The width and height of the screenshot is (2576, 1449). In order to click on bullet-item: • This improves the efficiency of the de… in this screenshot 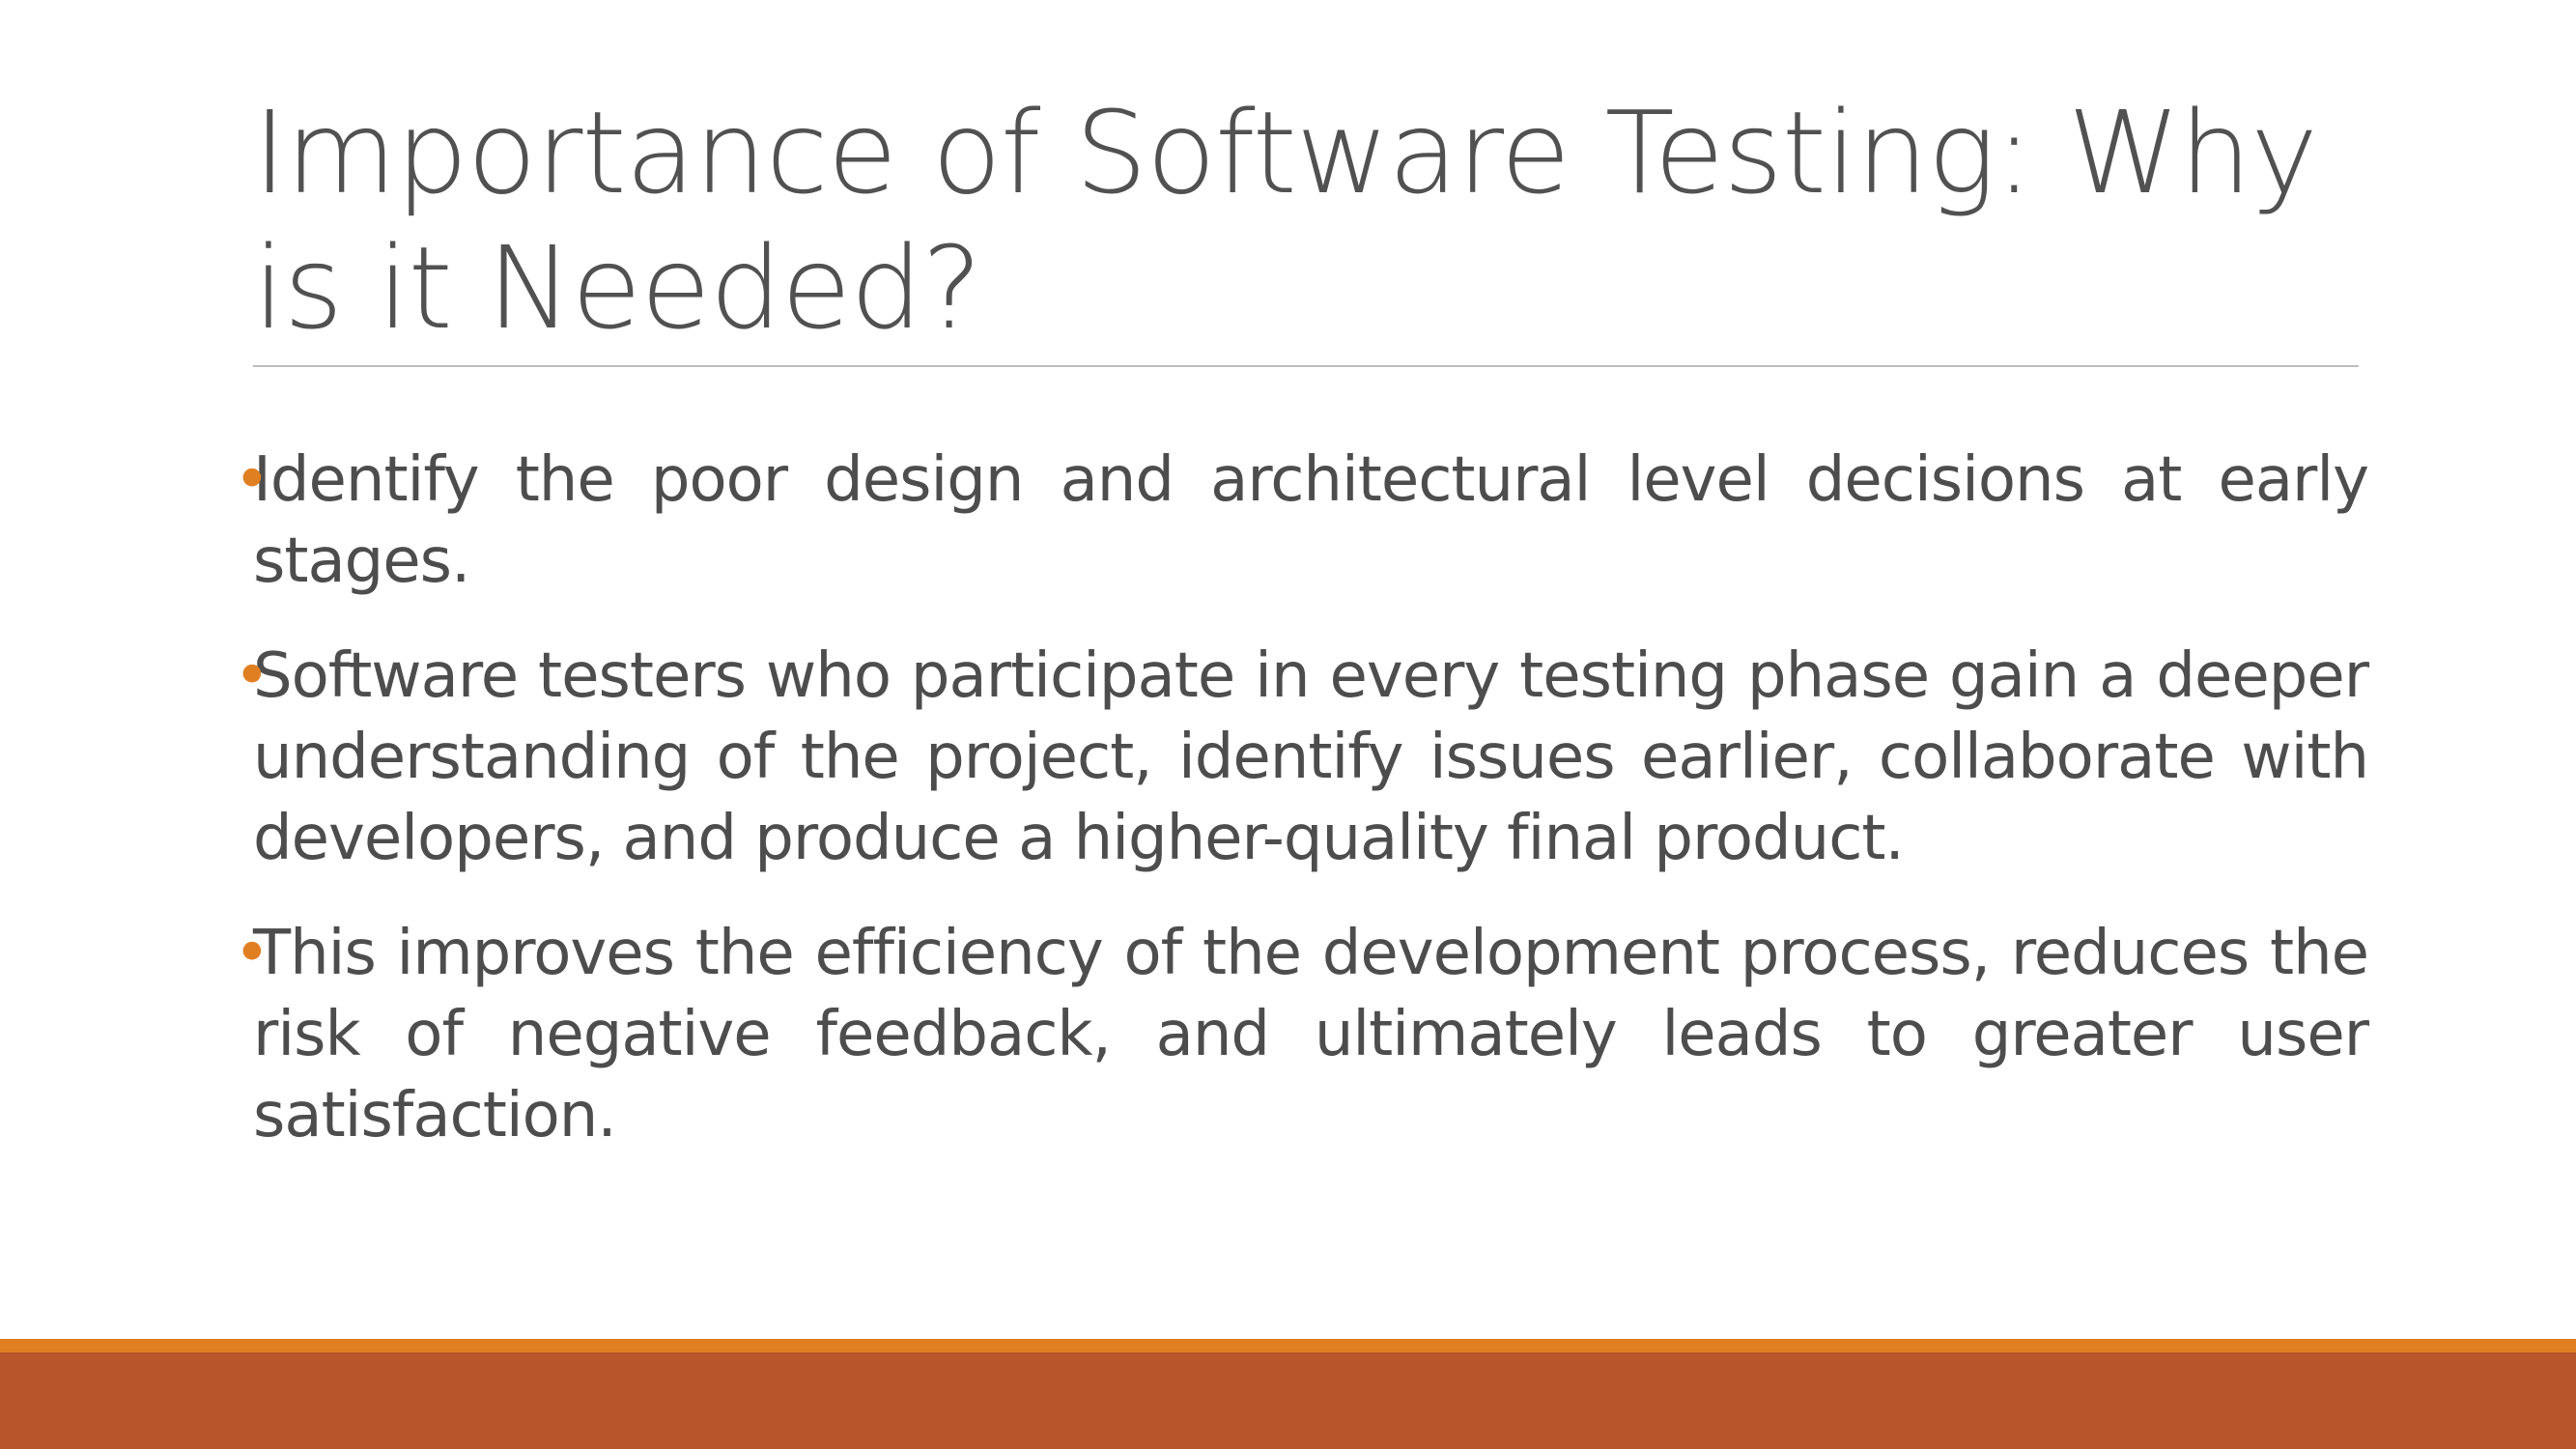, I will do `click(1301, 1034)`.